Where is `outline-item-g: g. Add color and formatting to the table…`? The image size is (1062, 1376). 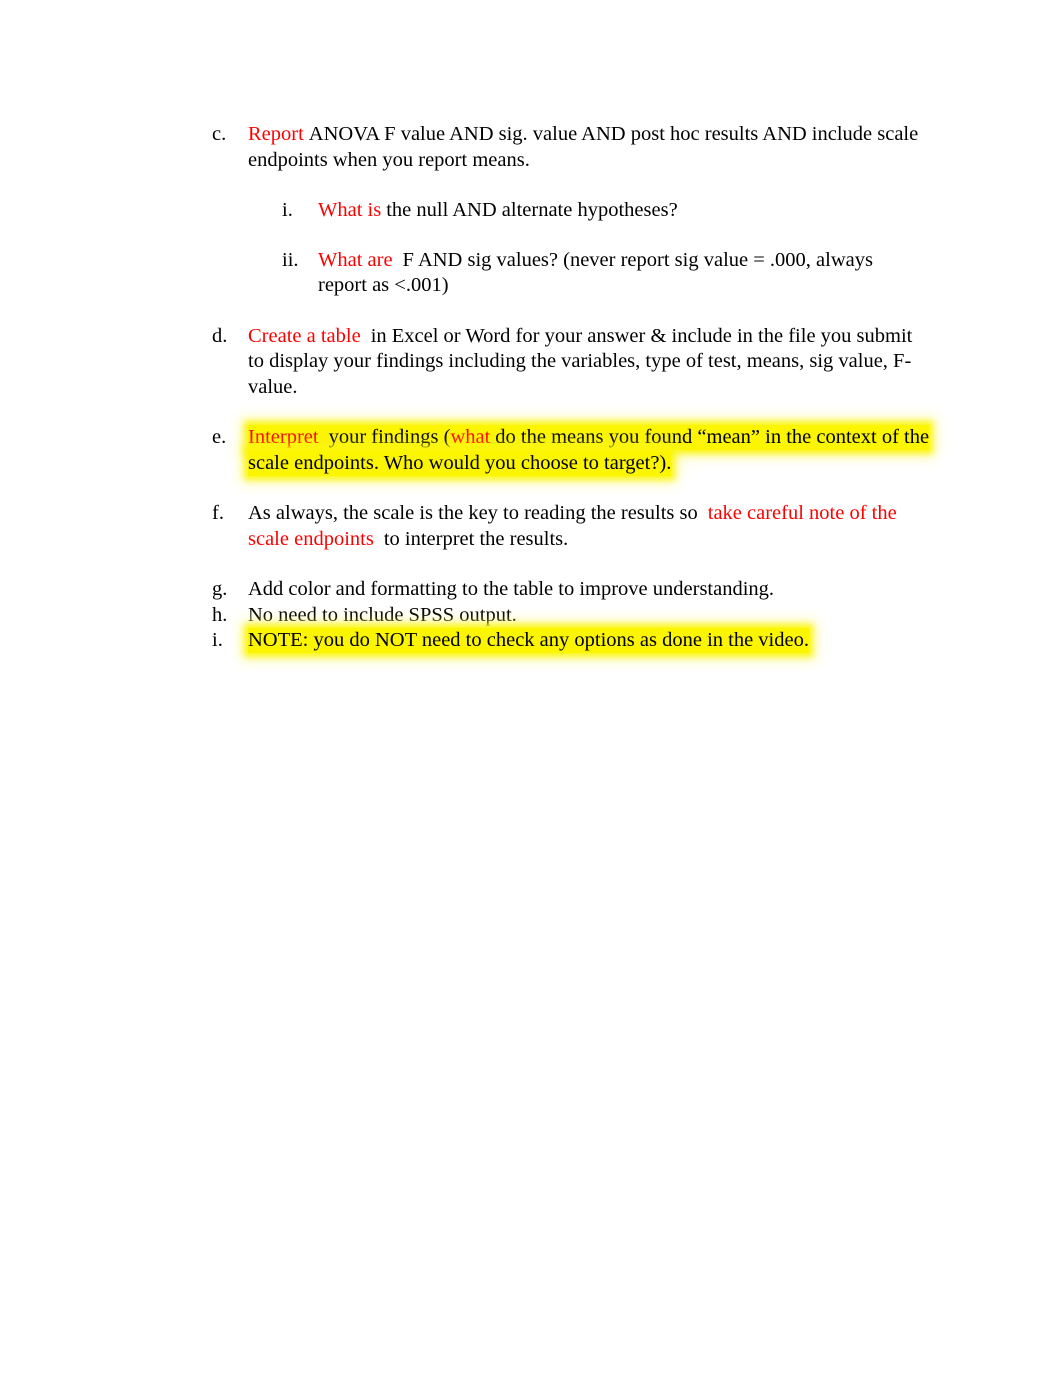
outline-item-g: g. Add color and formatting to the table… is located at coordinates (572, 590).